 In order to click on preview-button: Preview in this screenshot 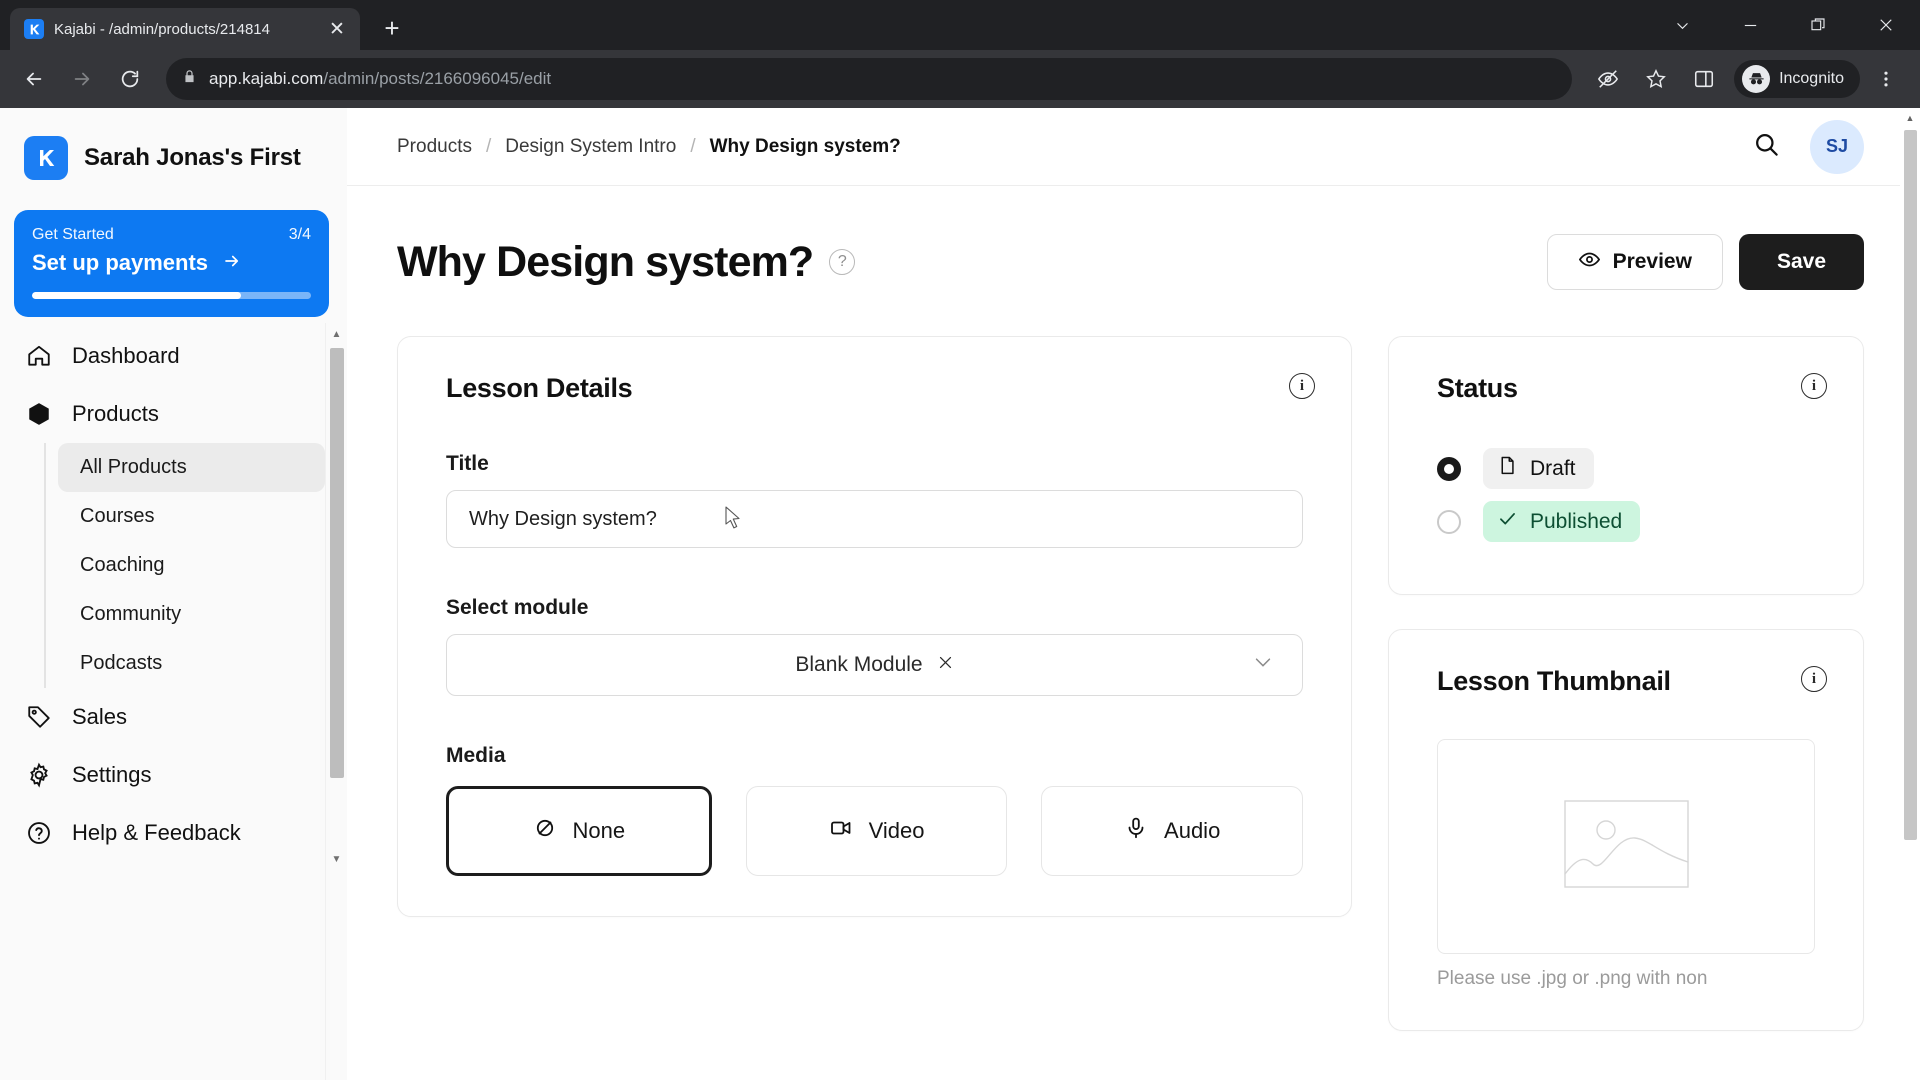, I will do `click(1634, 262)`.